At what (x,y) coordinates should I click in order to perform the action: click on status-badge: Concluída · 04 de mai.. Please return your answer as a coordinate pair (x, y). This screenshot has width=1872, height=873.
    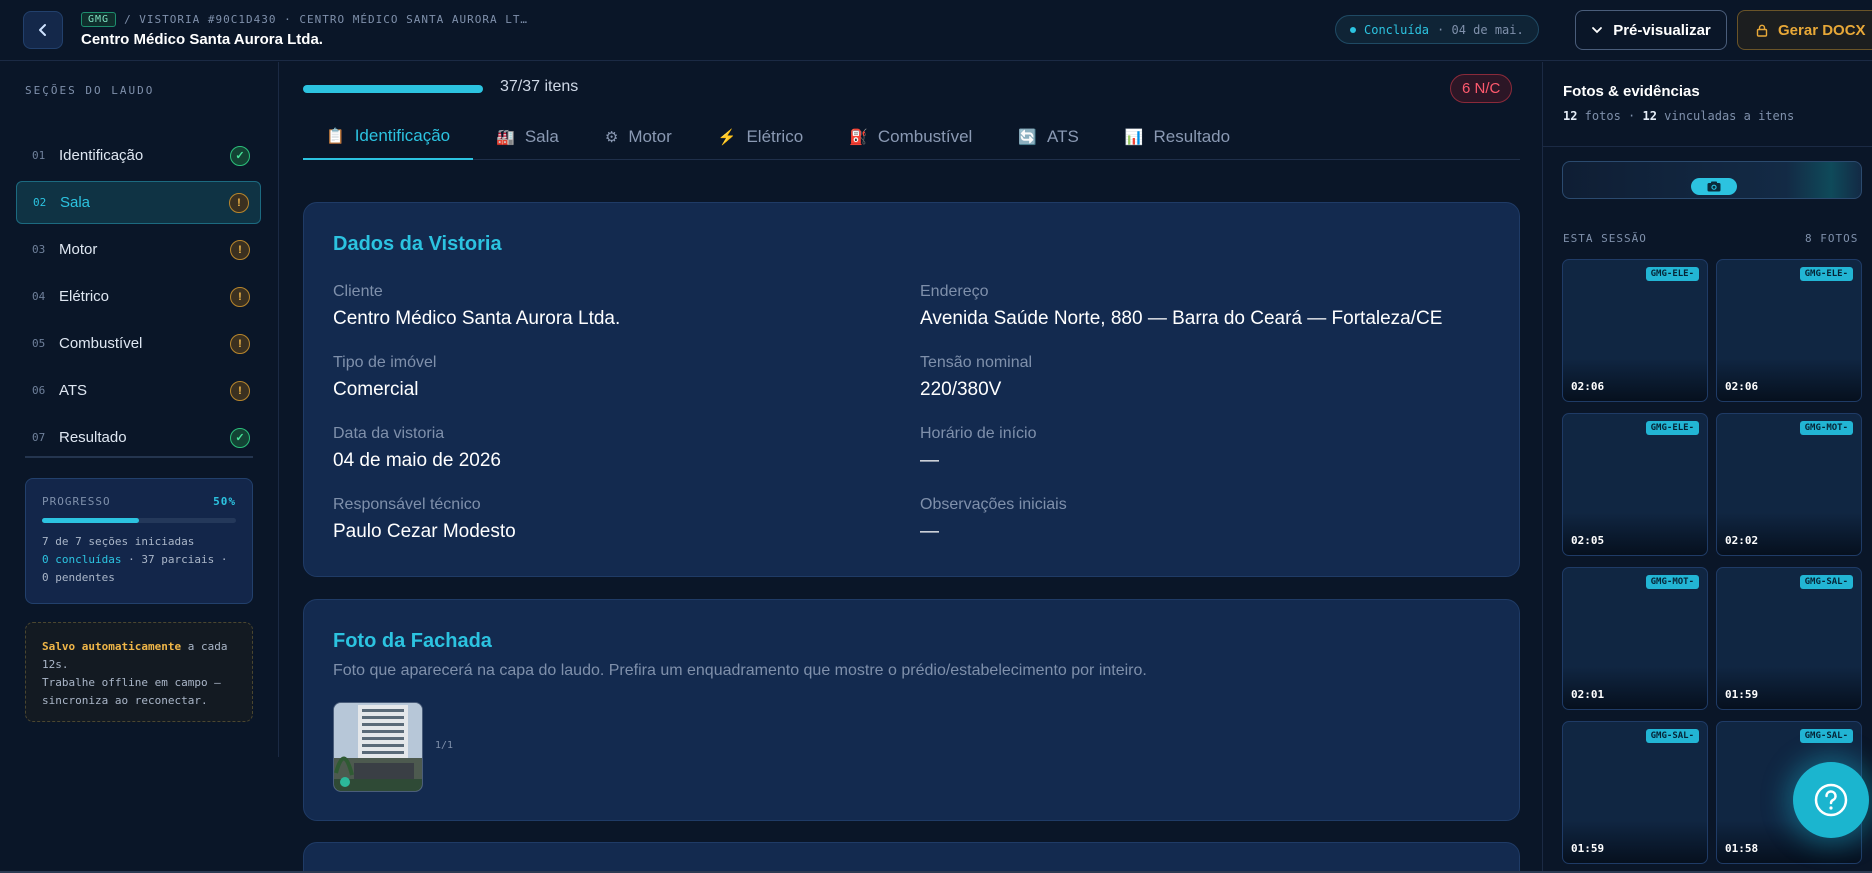
    Looking at the image, I should click on (1437, 29).